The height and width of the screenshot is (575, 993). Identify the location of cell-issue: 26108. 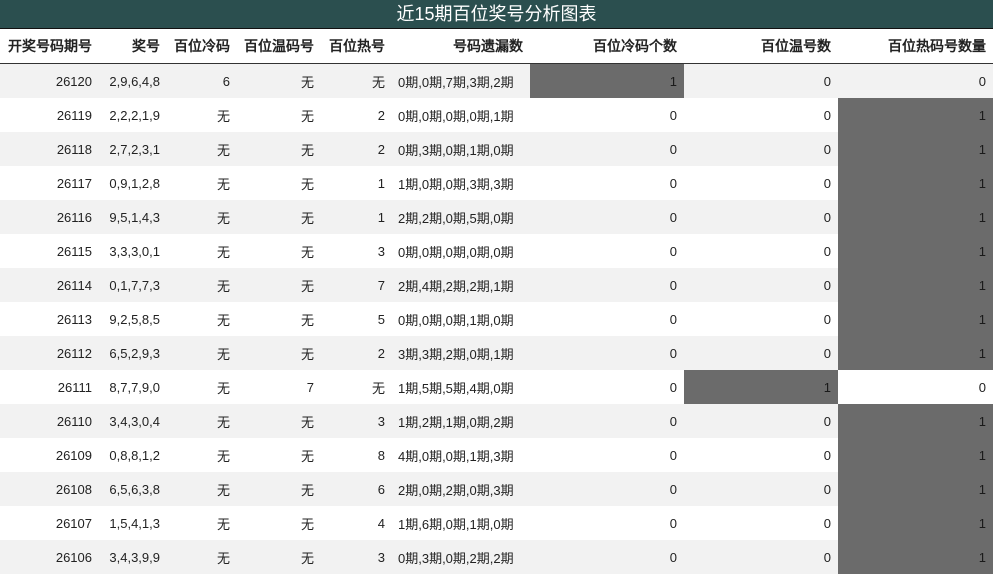
(73, 489).